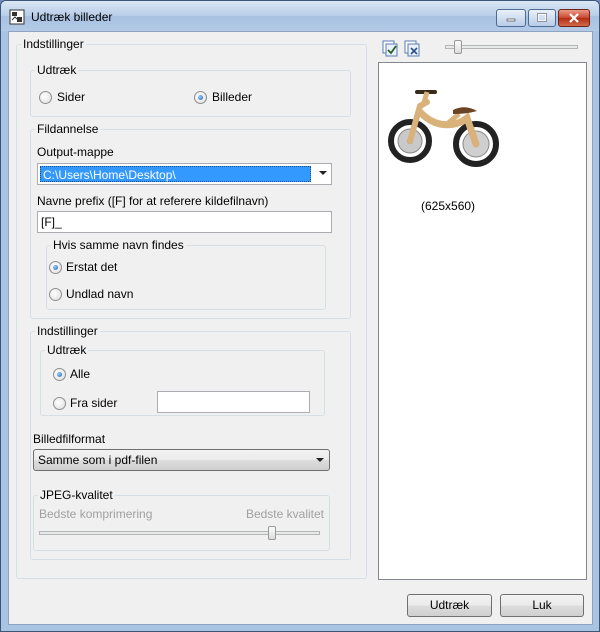  Describe the element at coordinates (68, 129) in the screenshot. I see `file-naming-legend: Fildannelse` at that location.